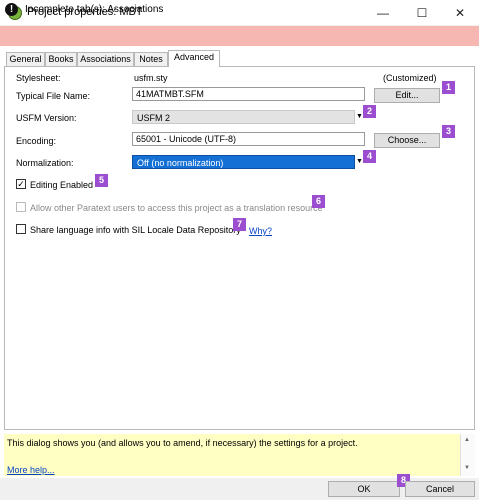 The image size is (479, 500). I want to click on encoding-label: Encoding:, so click(36, 141).